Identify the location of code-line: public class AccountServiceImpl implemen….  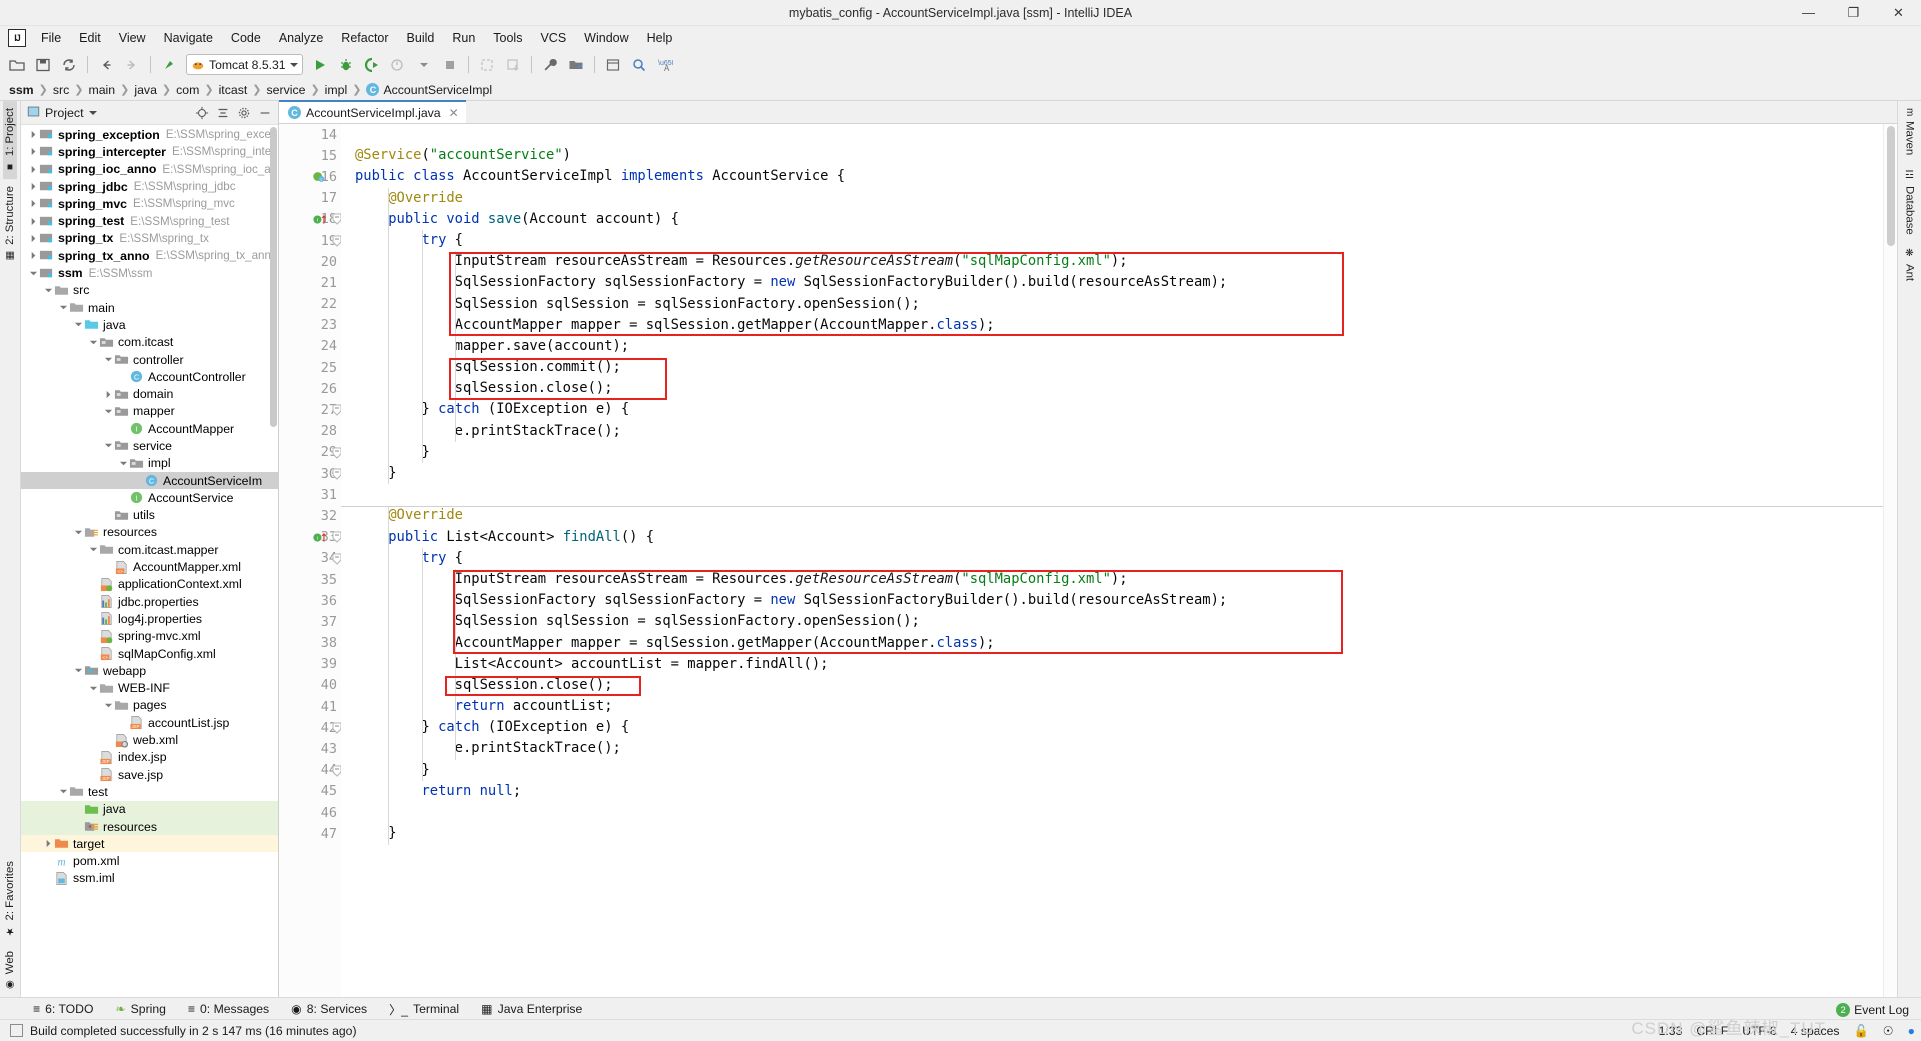
(1119, 176).